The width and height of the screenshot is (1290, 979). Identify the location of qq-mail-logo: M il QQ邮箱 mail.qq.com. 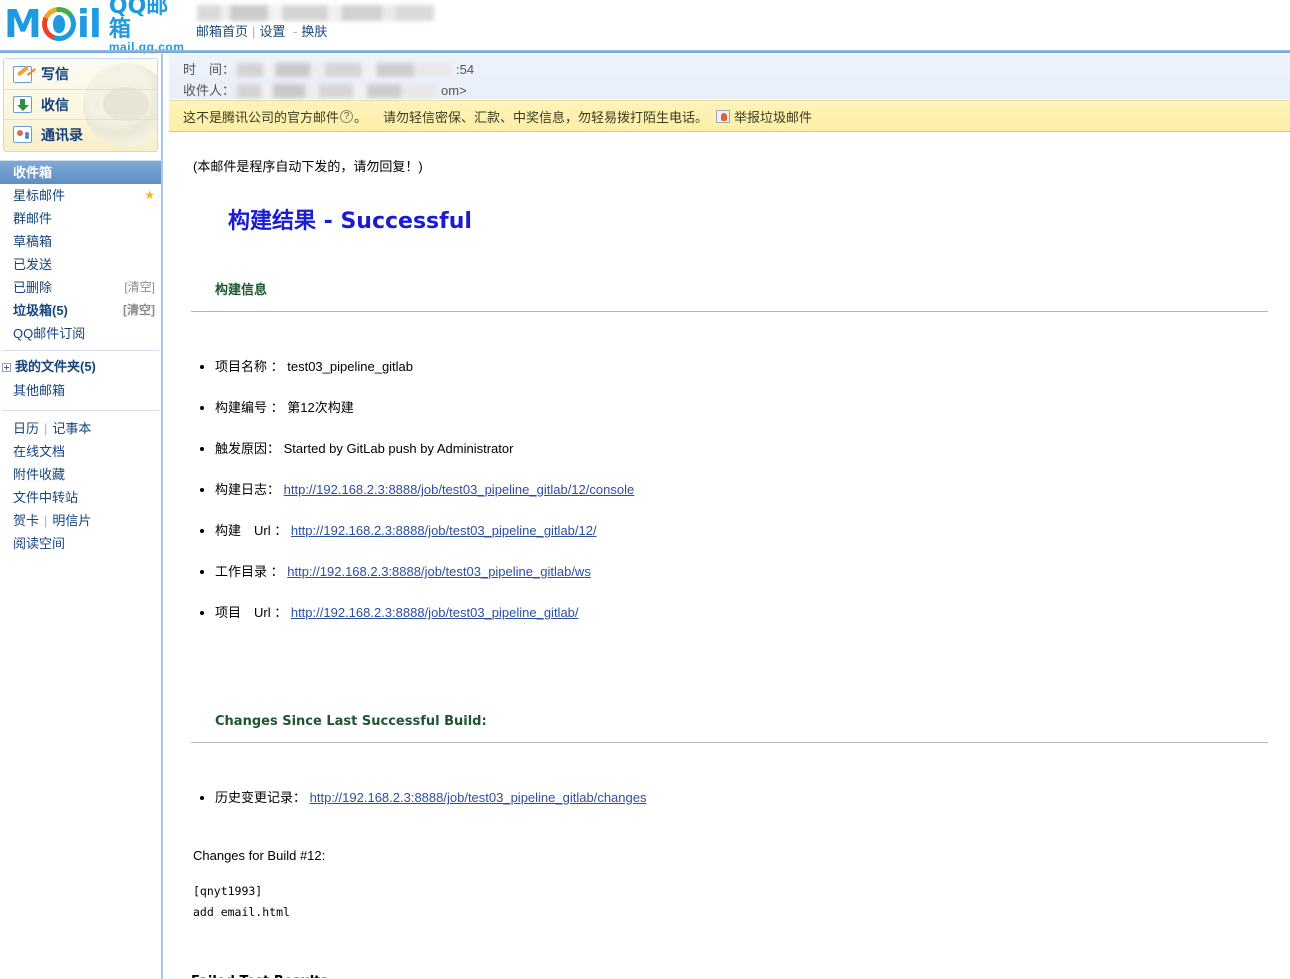
(95, 26).